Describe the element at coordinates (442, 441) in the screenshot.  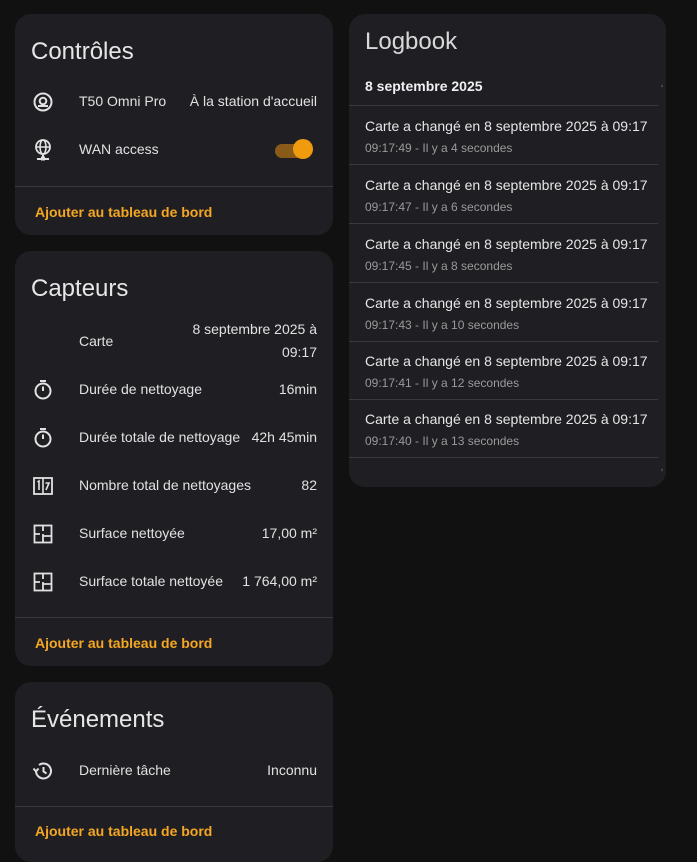
I see `logbook-entry-time: 09:17:40 - Il y a 13 secondes` at that location.